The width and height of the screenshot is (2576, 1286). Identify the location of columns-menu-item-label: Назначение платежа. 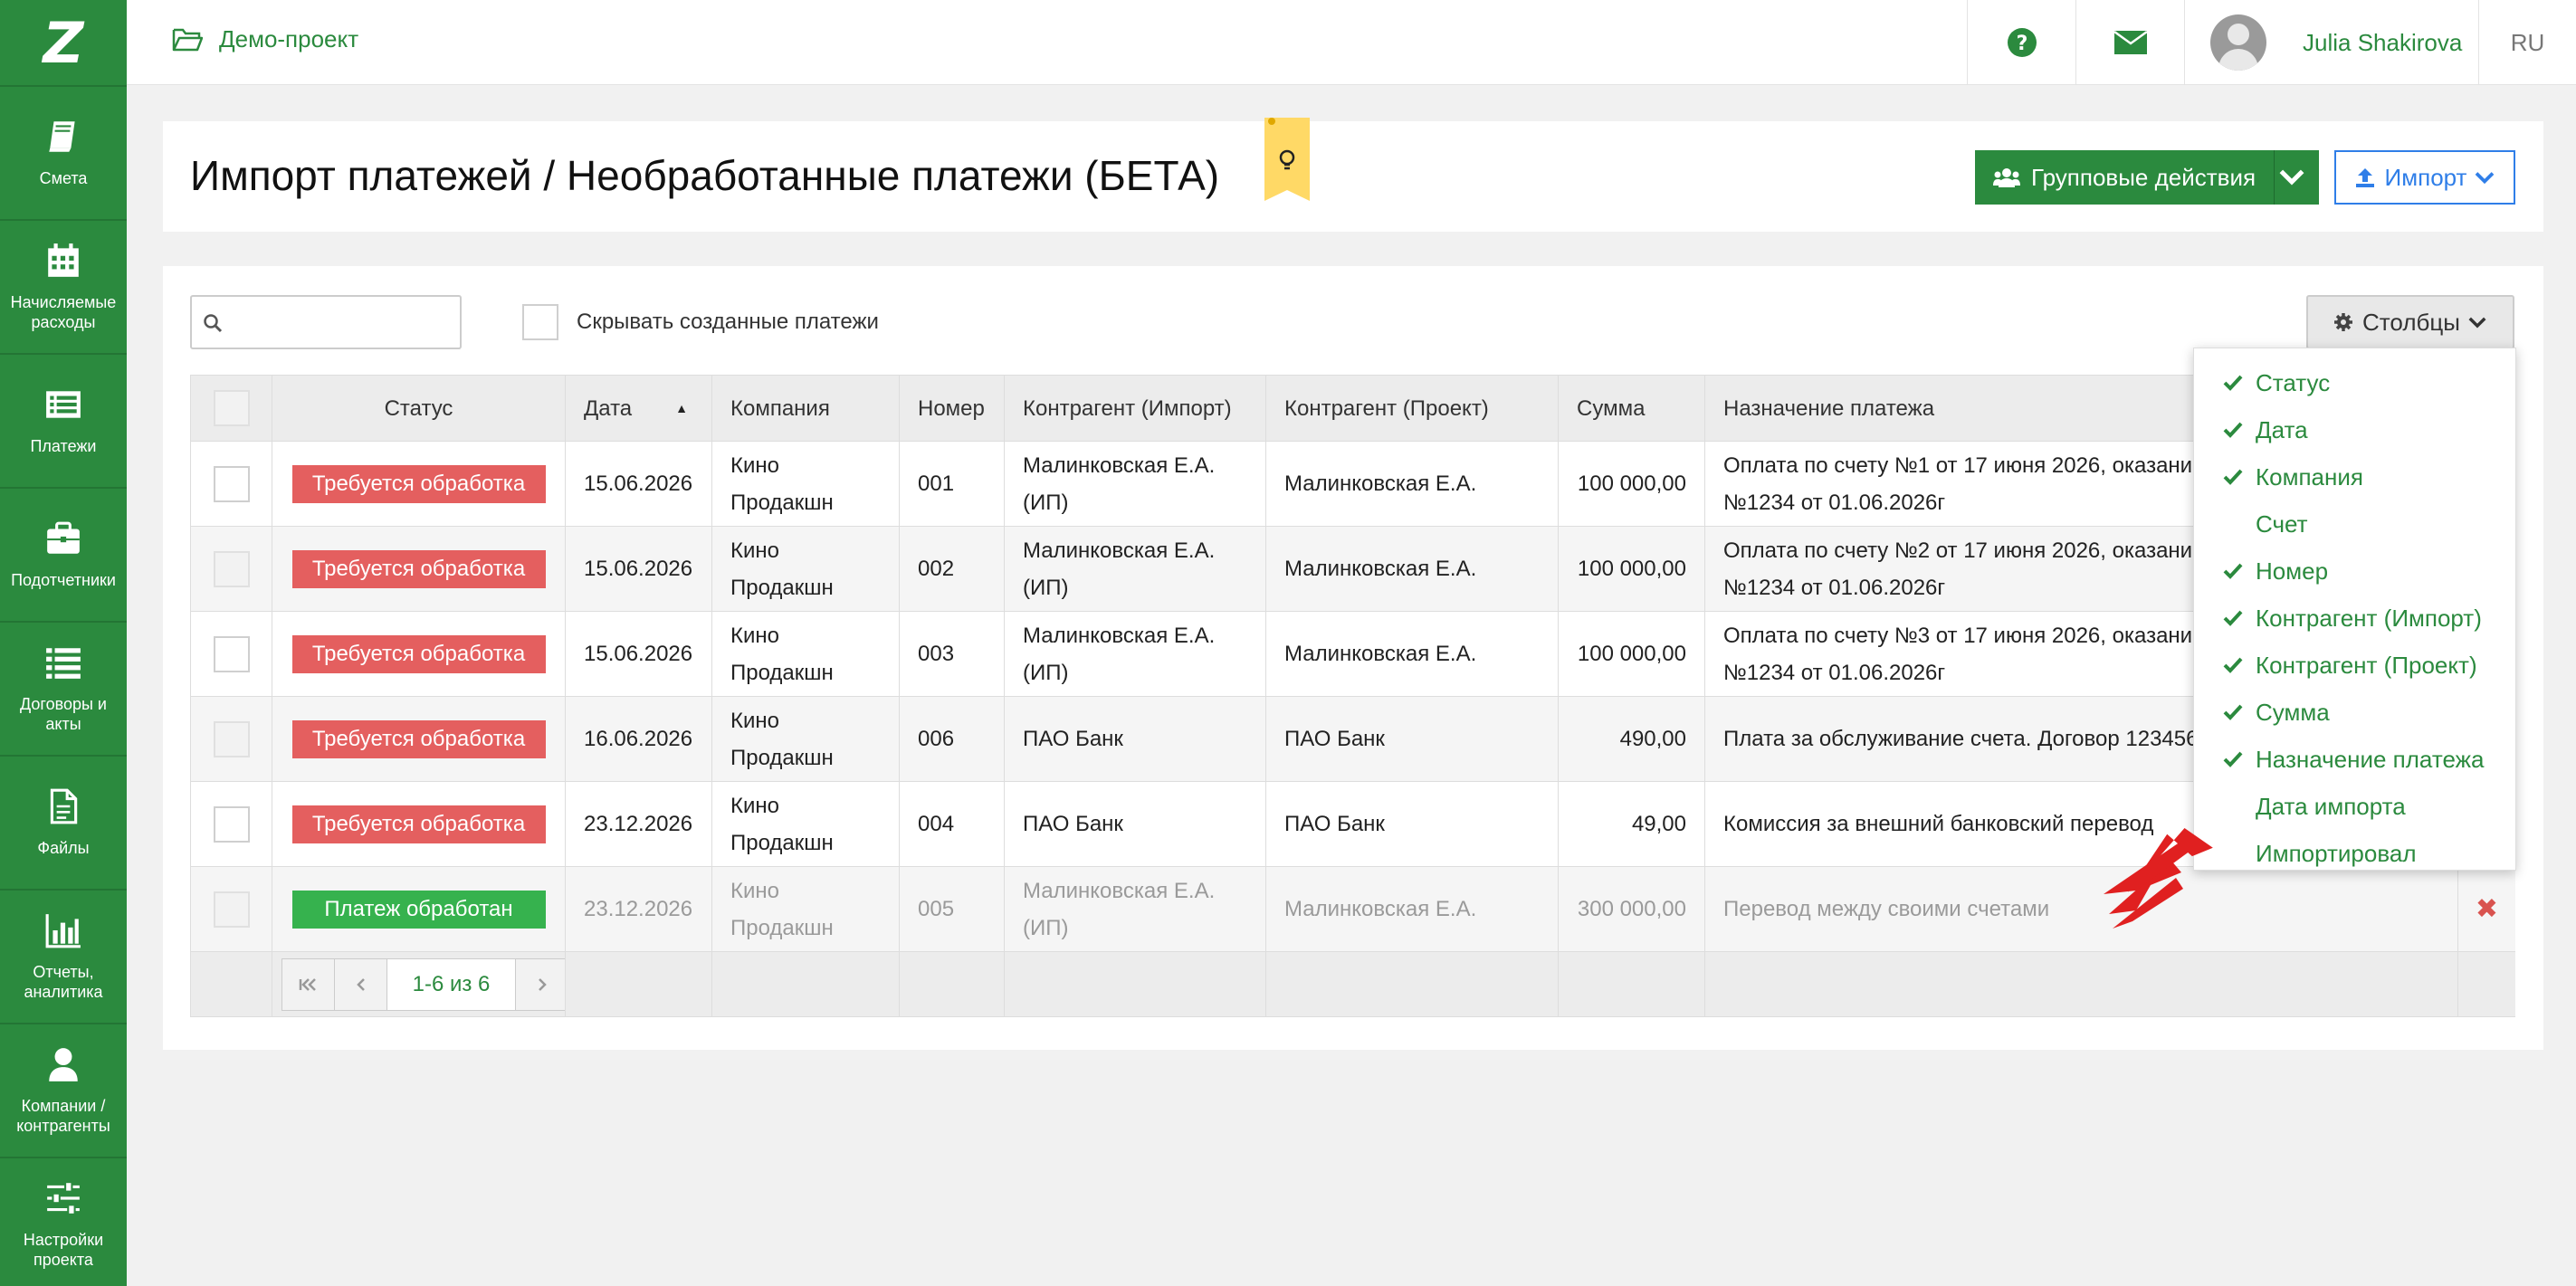
(2370, 759).